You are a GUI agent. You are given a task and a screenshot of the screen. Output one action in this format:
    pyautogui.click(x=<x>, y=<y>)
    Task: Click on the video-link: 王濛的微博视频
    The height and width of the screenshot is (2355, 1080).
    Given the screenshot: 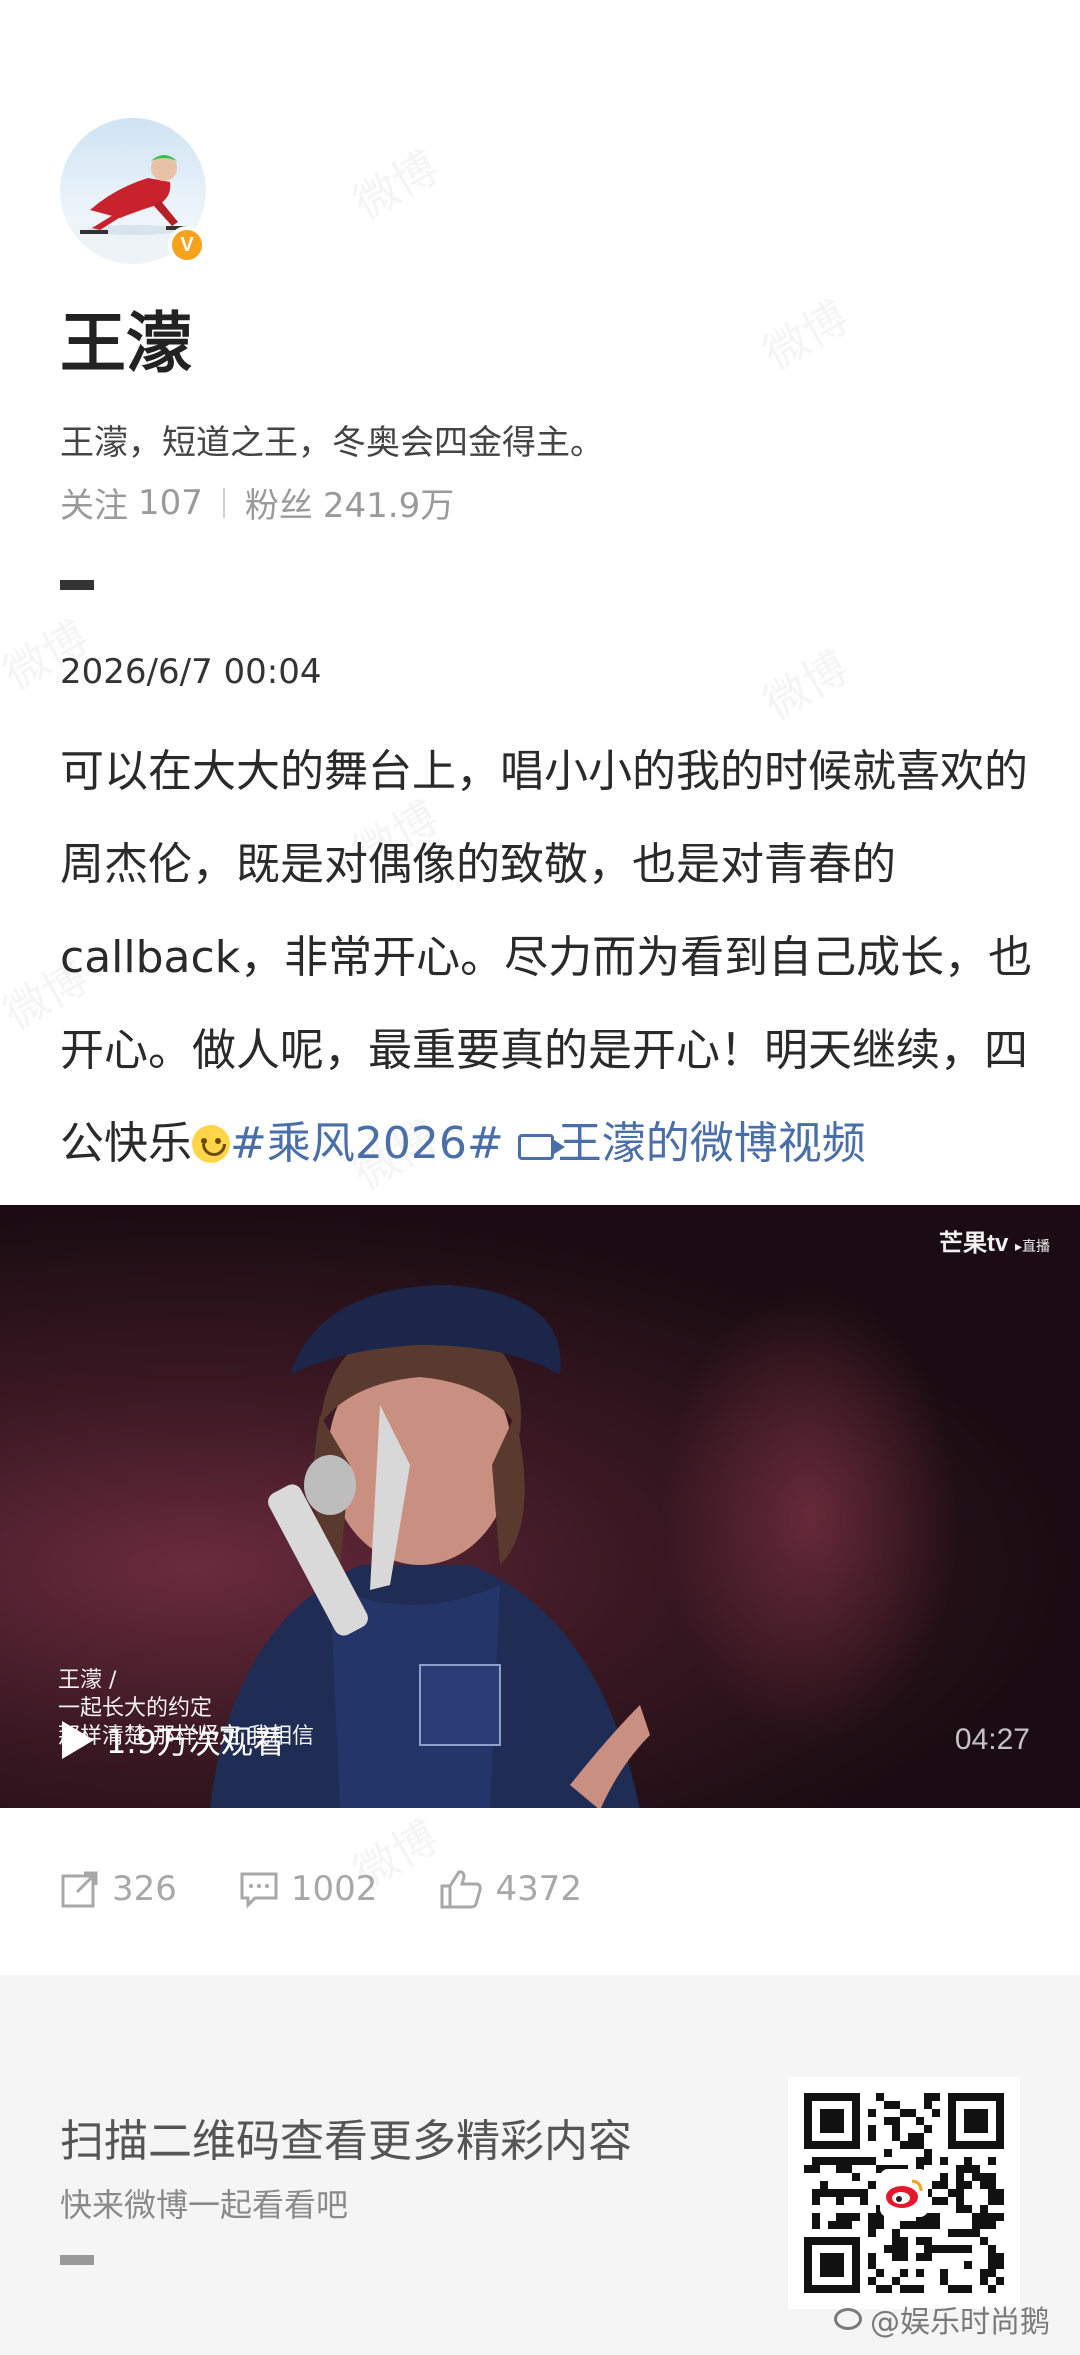 What is the action you would take?
    pyautogui.click(x=691, y=1143)
    